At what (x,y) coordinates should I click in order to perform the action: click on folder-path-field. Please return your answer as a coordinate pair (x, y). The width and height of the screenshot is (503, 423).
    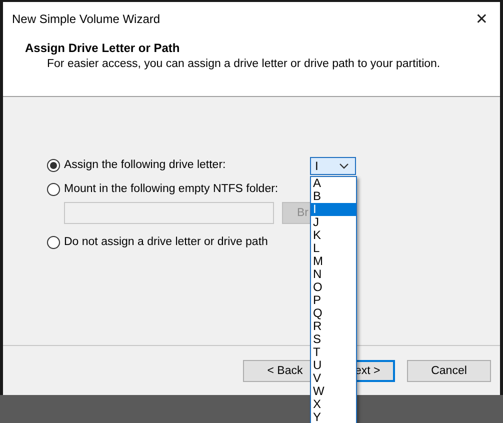
    Looking at the image, I should click on (169, 213).